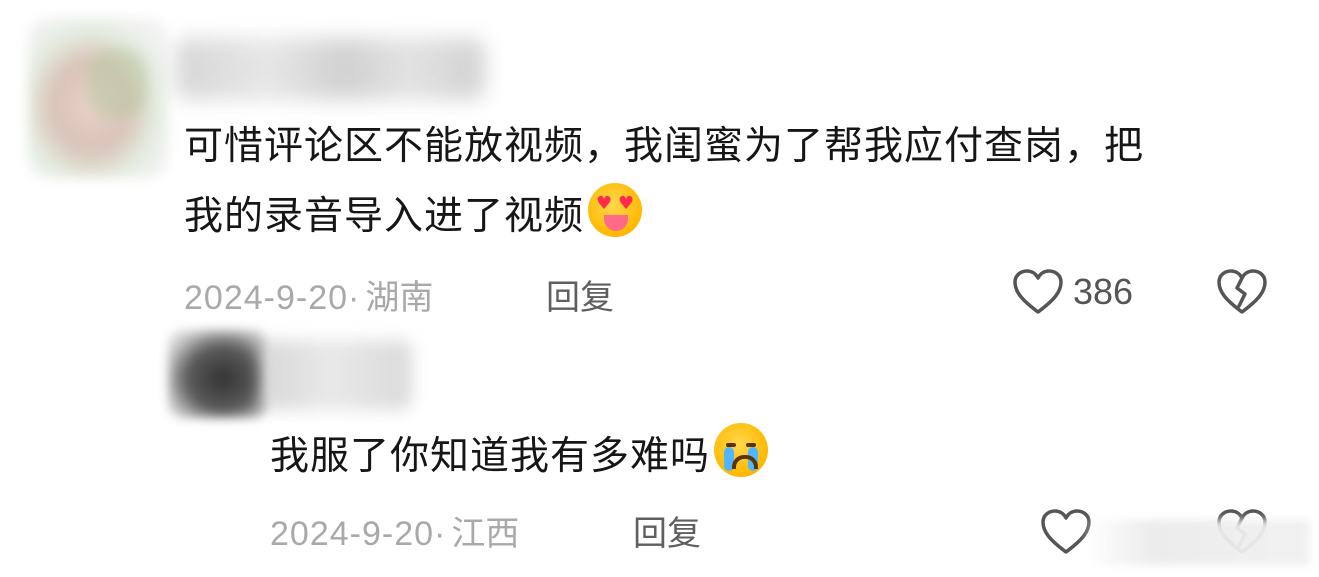 This screenshot has height=577, width=1319. What do you see at coordinates (485, 534) in the screenshot?
I see `reply-location: 江西` at bounding box center [485, 534].